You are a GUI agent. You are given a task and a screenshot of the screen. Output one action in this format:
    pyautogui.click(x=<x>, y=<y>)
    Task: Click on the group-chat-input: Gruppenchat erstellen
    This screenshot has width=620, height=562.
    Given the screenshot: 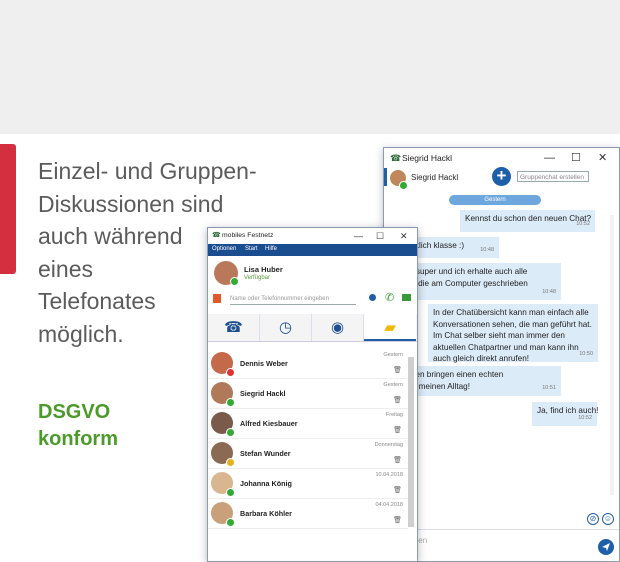 What is the action you would take?
    pyautogui.click(x=553, y=176)
    